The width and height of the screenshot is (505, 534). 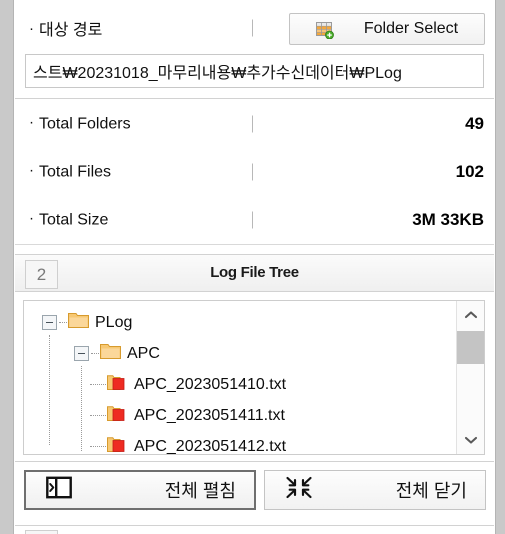 I want to click on total-files-row: · Total Files 102, so click(x=254, y=172).